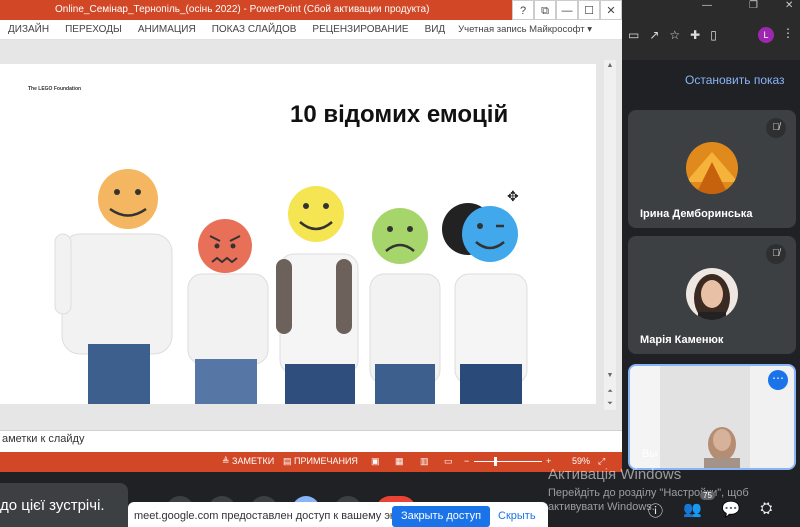  Describe the element at coordinates (399, 461) in the screenshot. I see `slide-sorter-icon: ▦` at that location.